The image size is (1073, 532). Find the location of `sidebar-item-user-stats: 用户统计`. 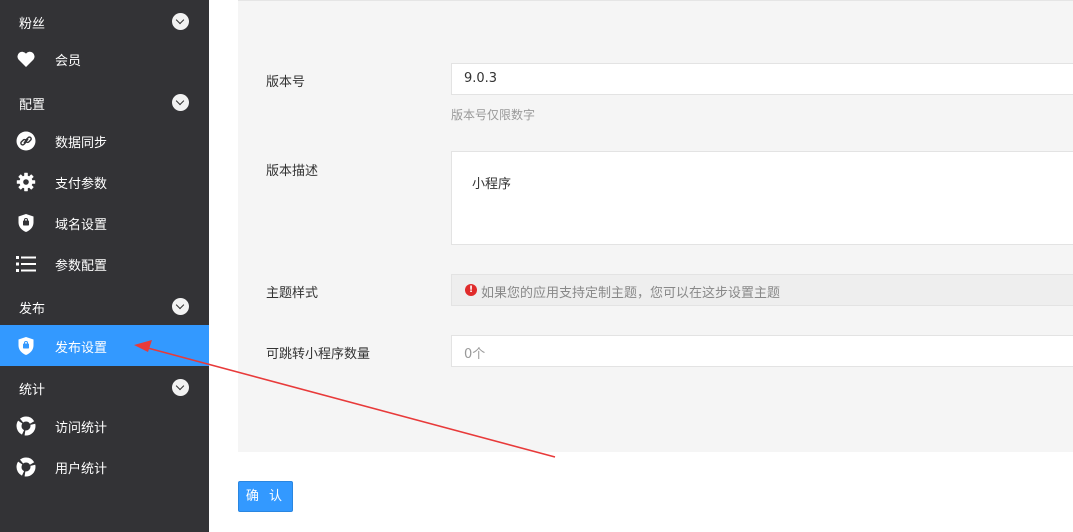

sidebar-item-user-stats: 用户统计 is located at coordinates (104, 466).